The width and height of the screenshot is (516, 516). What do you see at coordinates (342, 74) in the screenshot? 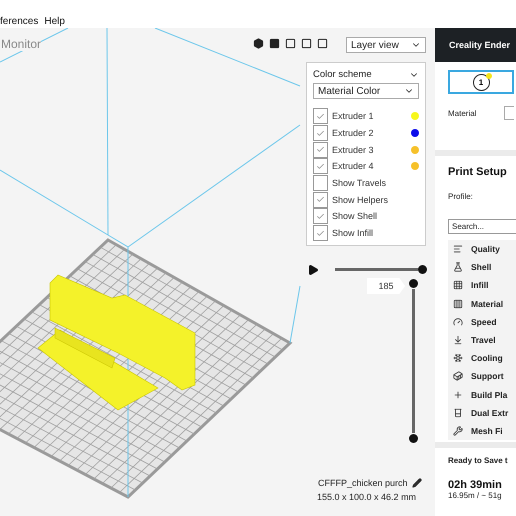
I see `panel-title: Color scheme` at bounding box center [342, 74].